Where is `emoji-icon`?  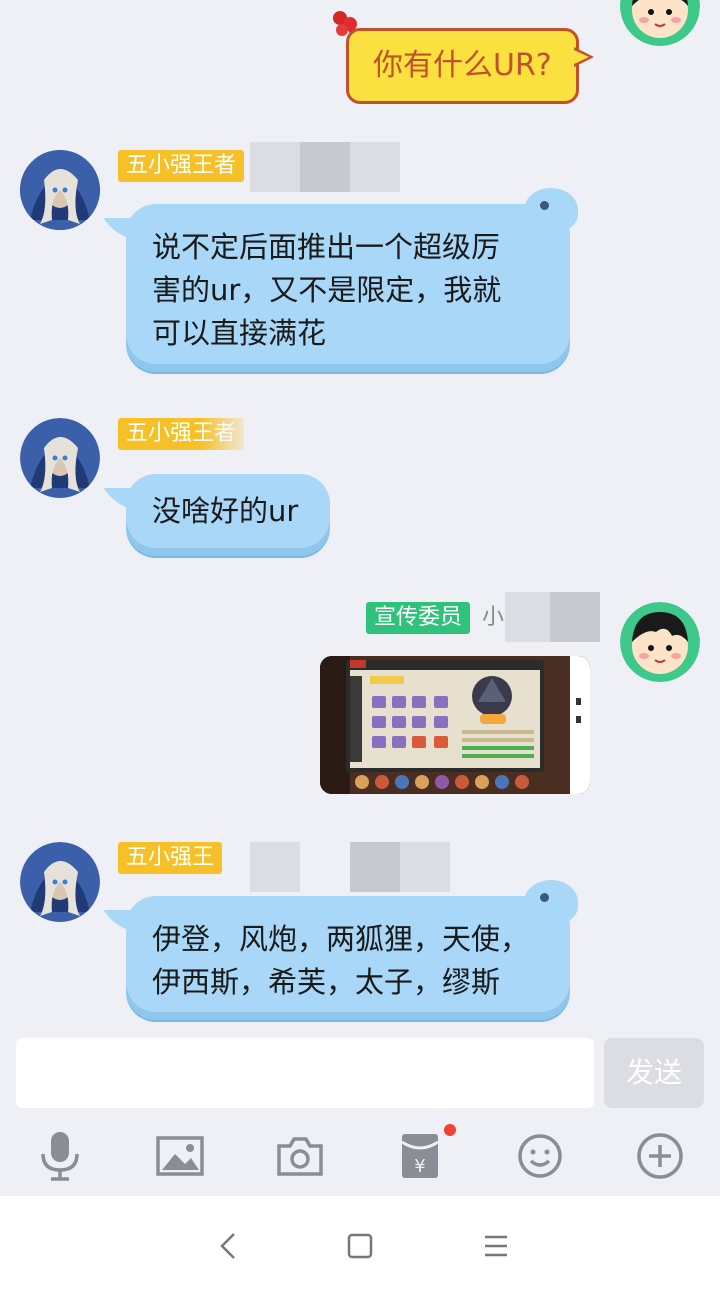 emoji-icon is located at coordinates (540, 1156).